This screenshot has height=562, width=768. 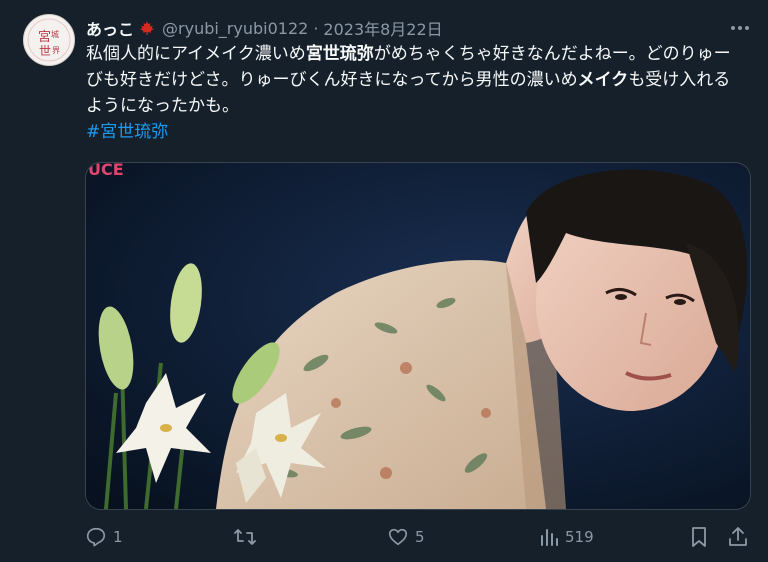 What do you see at coordinates (235, 28) in the screenshot?
I see `user-handle: @ryubi_ryubi0122` at bounding box center [235, 28].